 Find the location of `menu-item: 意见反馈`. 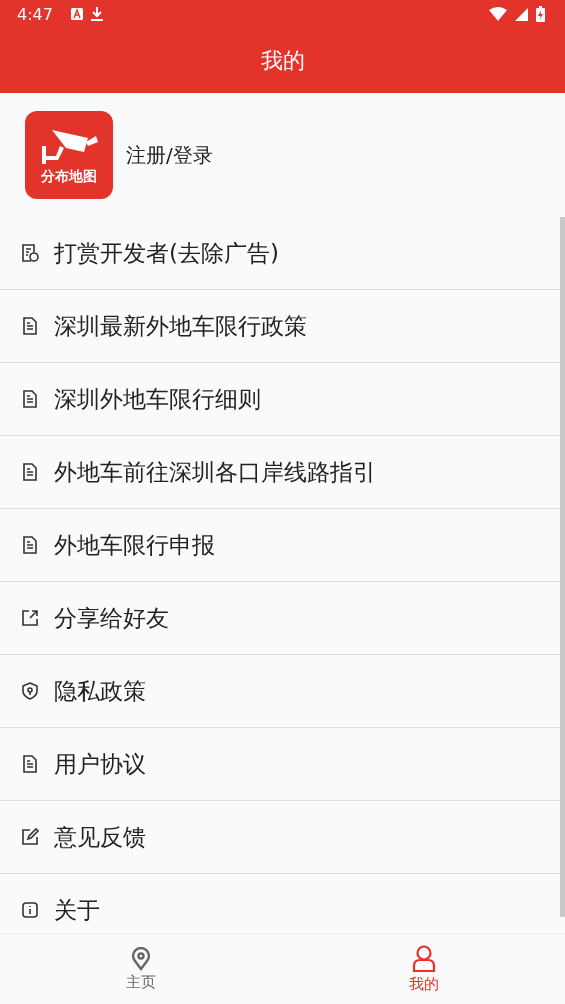

menu-item: 意见反馈 is located at coordinates (280, 837).